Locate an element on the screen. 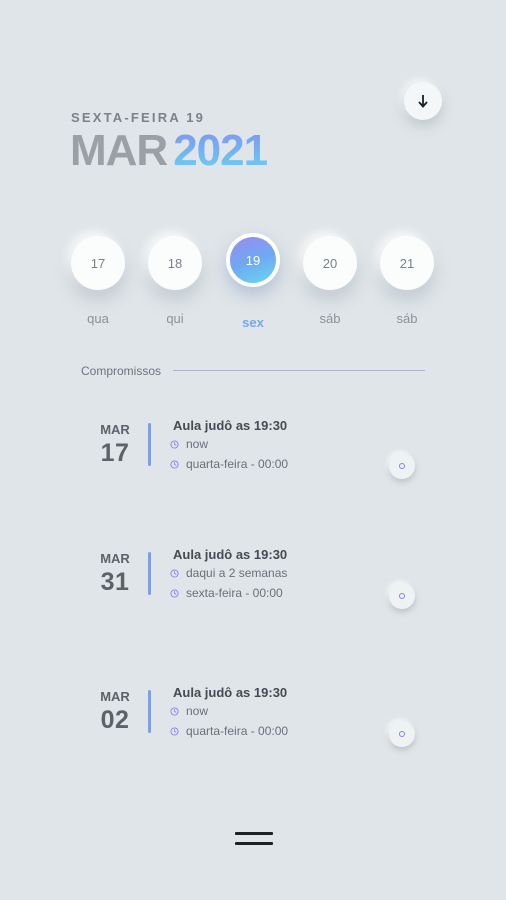 This screenshot has height=900, width=506. day-name-selected: sex is located at coordinates (253, 322).